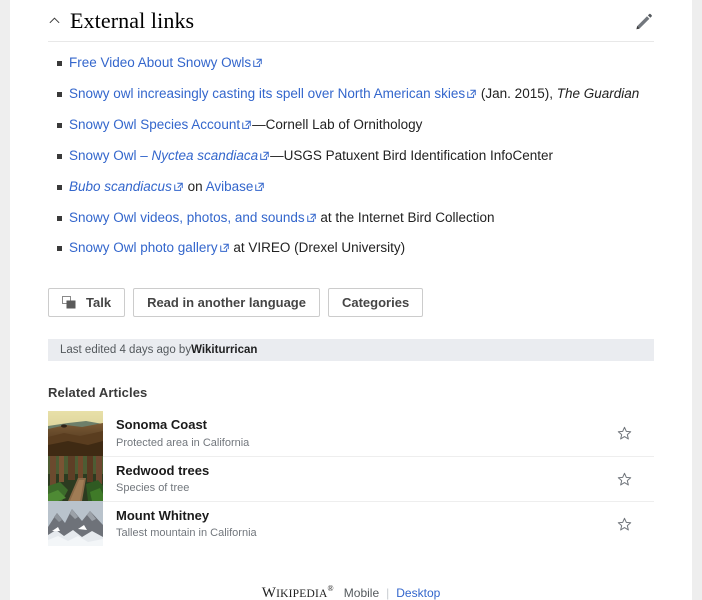  What do you see at coordinates (132, 20) in the screenshot?
I see `section-title: External links` at bounding box center [132, 20].